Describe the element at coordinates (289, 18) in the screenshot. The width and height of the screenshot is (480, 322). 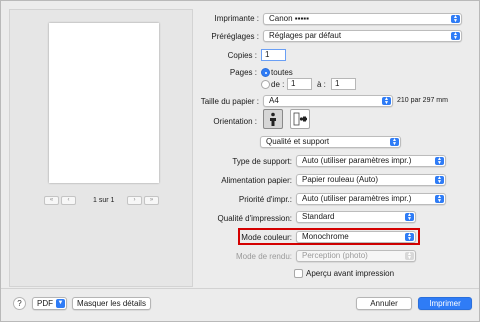
I see `printer-value: Canon ▪▪▪▪▪` at that location.